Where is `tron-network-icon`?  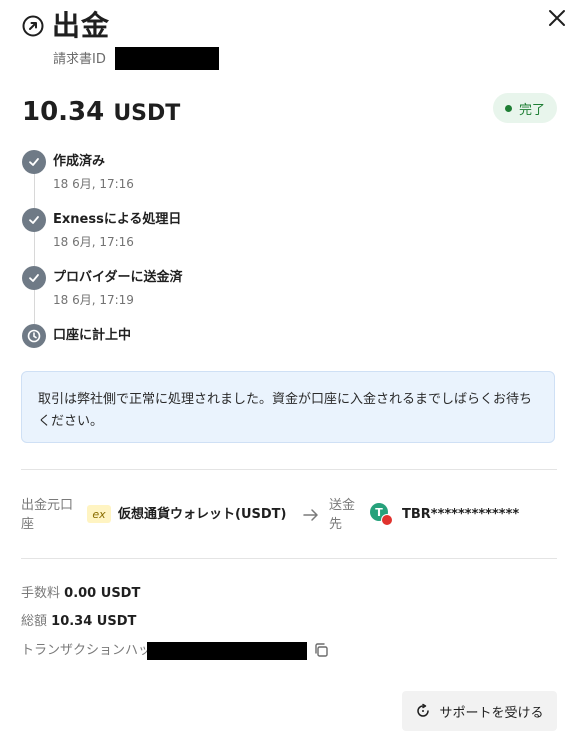 tron-network-icon is located at coordinates (387, 520).